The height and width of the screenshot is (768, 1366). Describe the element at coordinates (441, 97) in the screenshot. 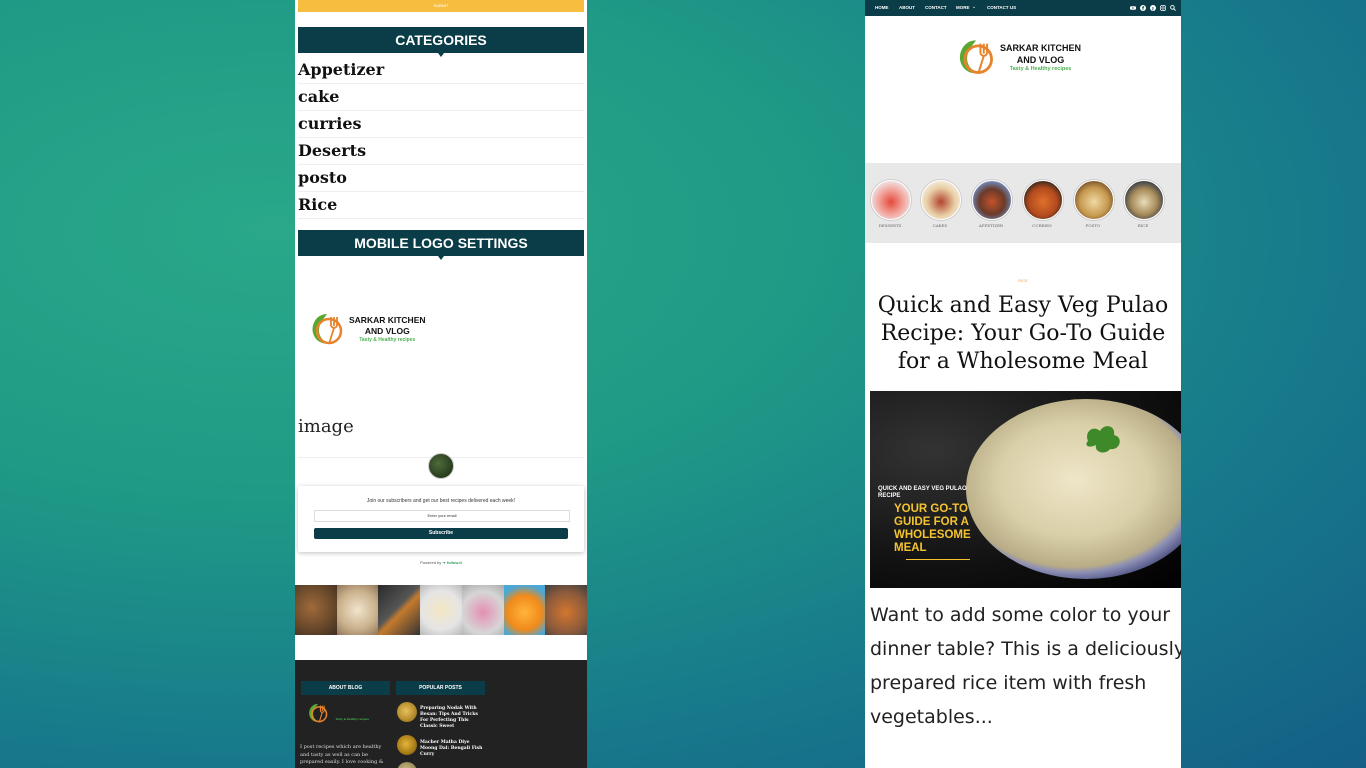

I see `category-link: cake` at that location.